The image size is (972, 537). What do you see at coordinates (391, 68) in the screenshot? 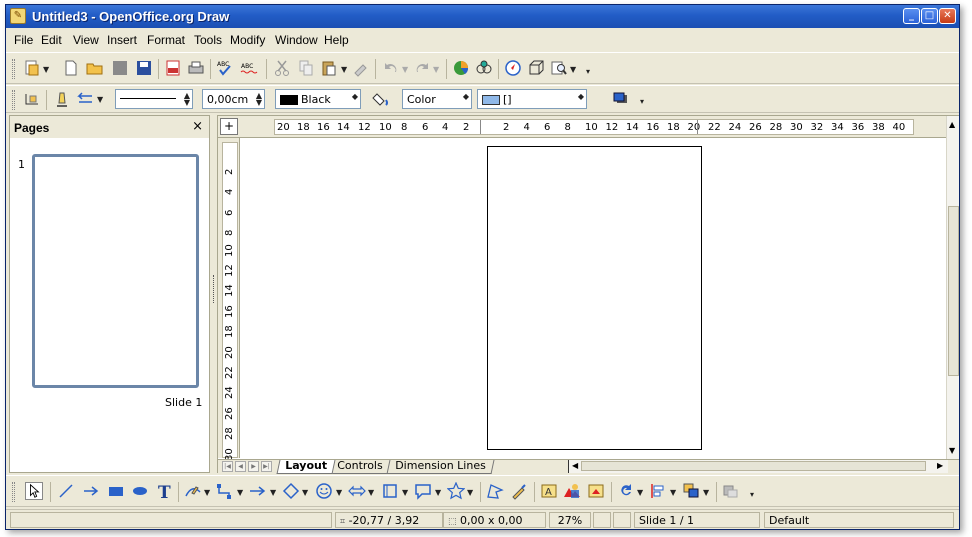
I see `undo-icon` at bounding box center [391, 68].